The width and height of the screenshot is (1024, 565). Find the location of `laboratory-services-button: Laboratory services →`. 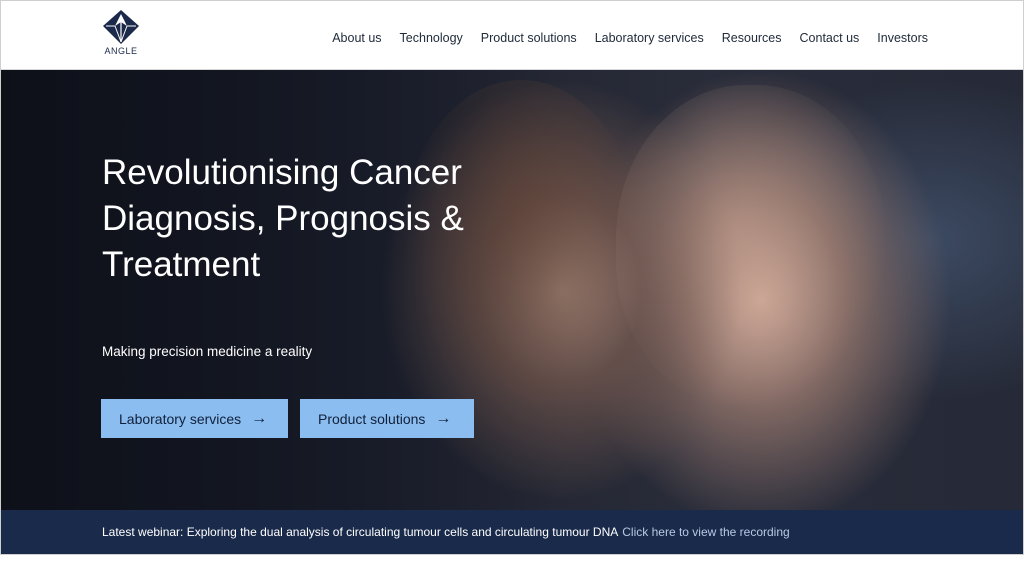

laboratory-services-button: Laboratory services → is located at coordinates (194, 418).